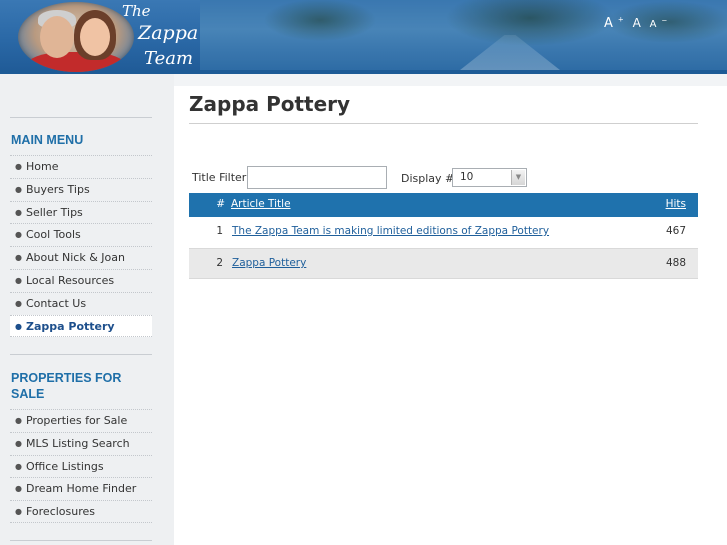 The image size is (727, 545). I want to click on sidebar-item-label: Zappa Pottery, so click(70, 326).